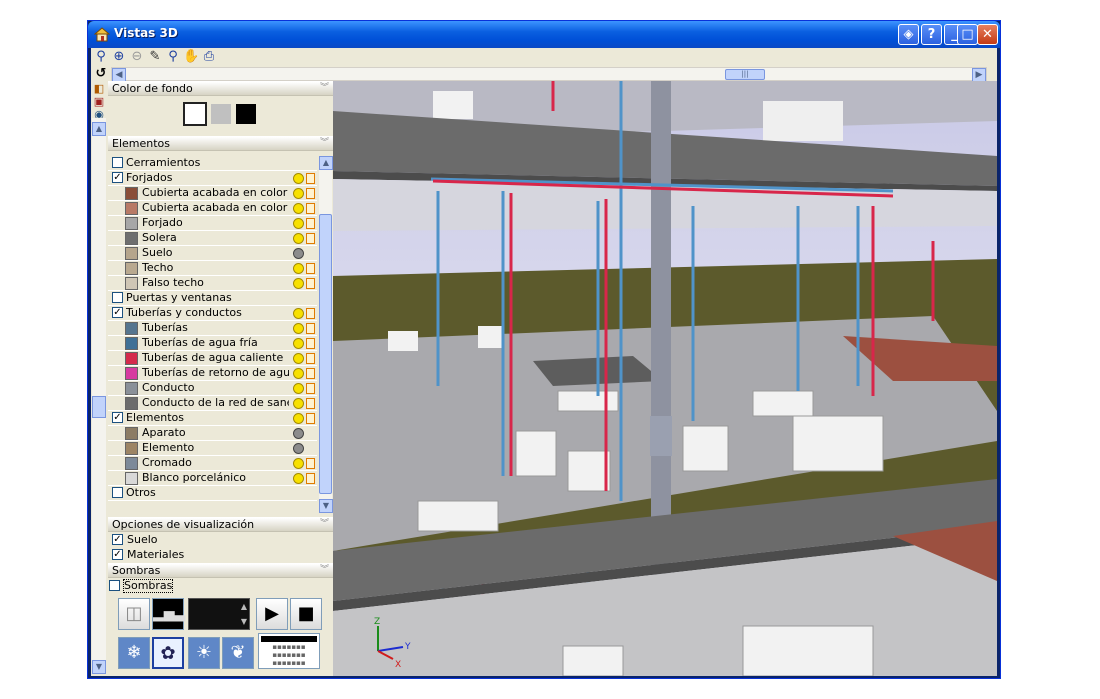 The height and width of the screenshot is (699, 1100). Describe the element at coordinates (212, 268) in the screenshot. I see `tree-row: Techo` at that location.